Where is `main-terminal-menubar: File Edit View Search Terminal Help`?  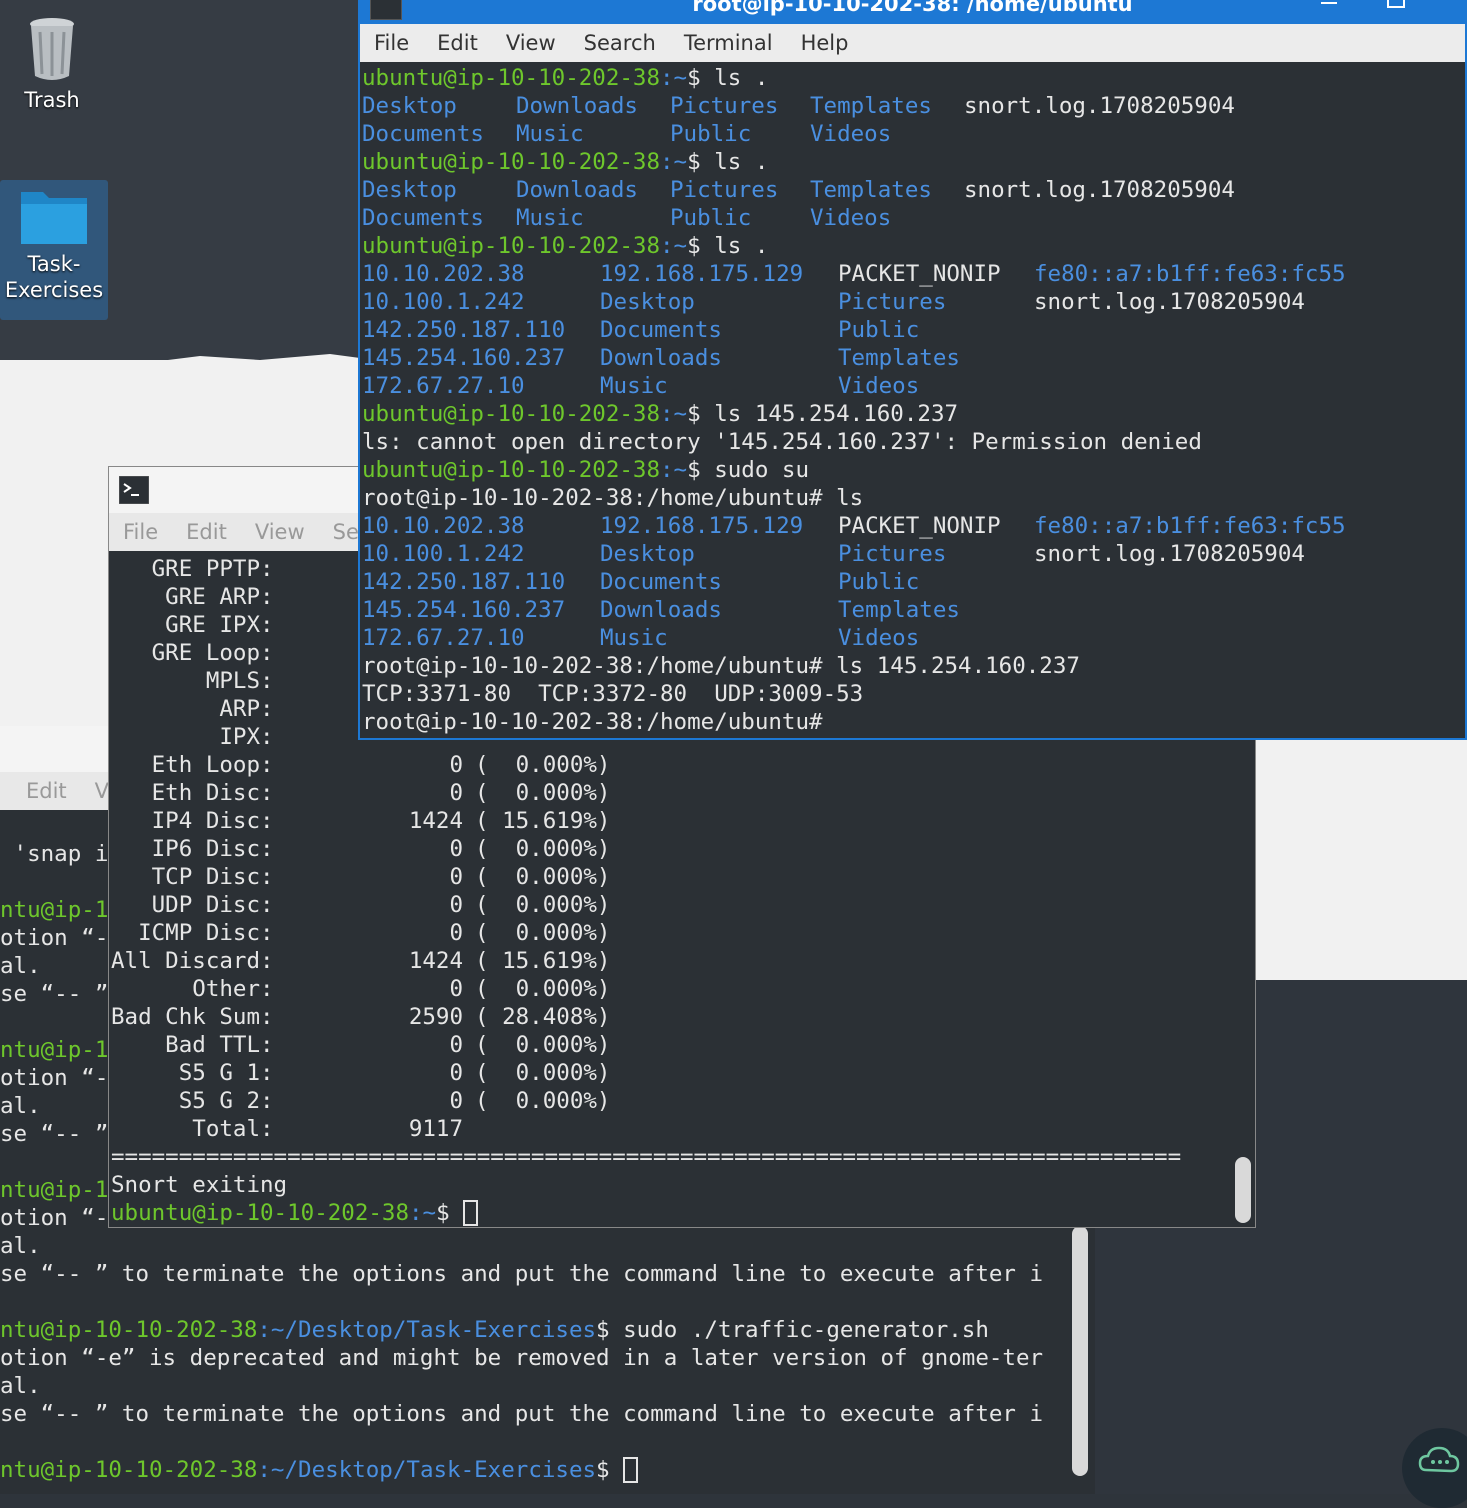
main-terminal-menubar: File Edit View Search Terminal Help is located at coordinates (912, 43).